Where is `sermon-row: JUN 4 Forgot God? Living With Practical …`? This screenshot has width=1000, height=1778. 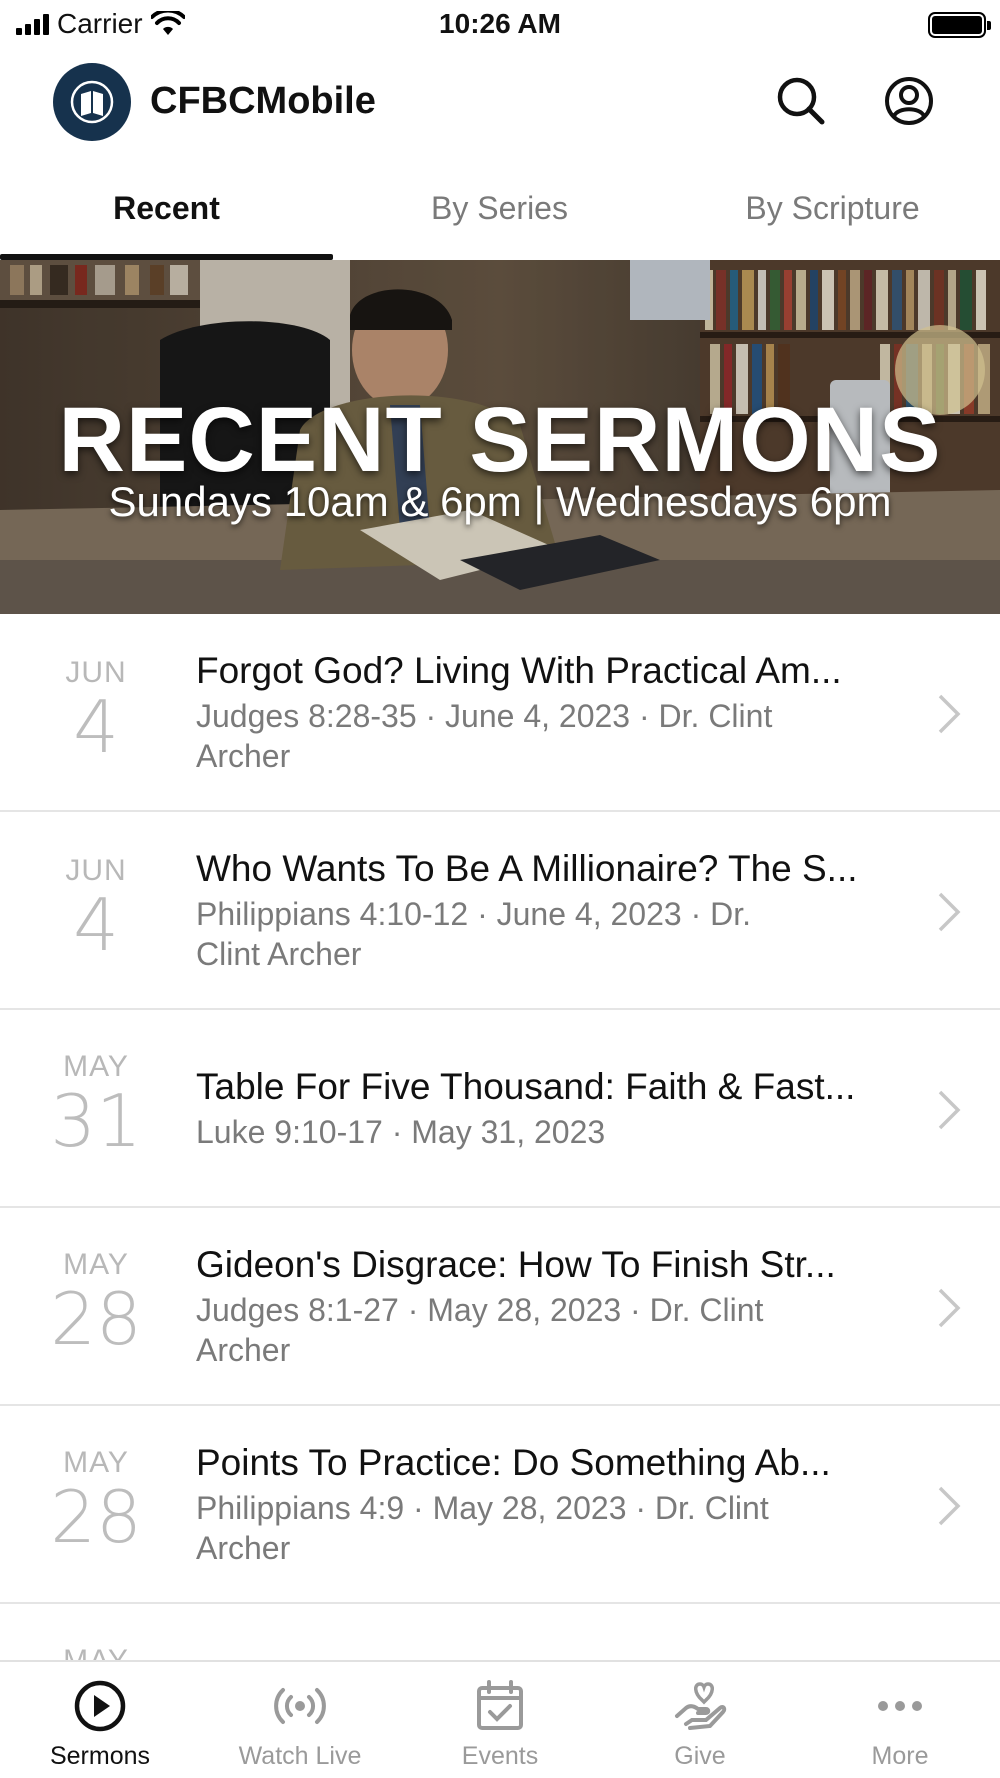 sermon-row: JUN 4 Forgot God? Living With Practical … is located at coordinates (500, 713).